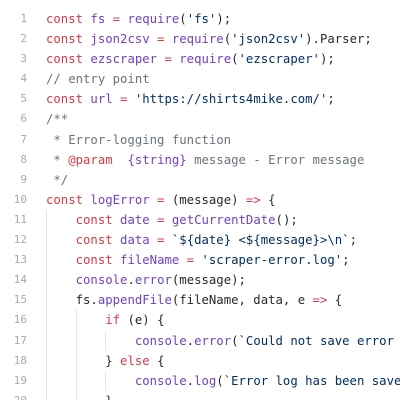 This screenshot has height=400, width=400. I want to click on line-number: 4, so click(23, 79).